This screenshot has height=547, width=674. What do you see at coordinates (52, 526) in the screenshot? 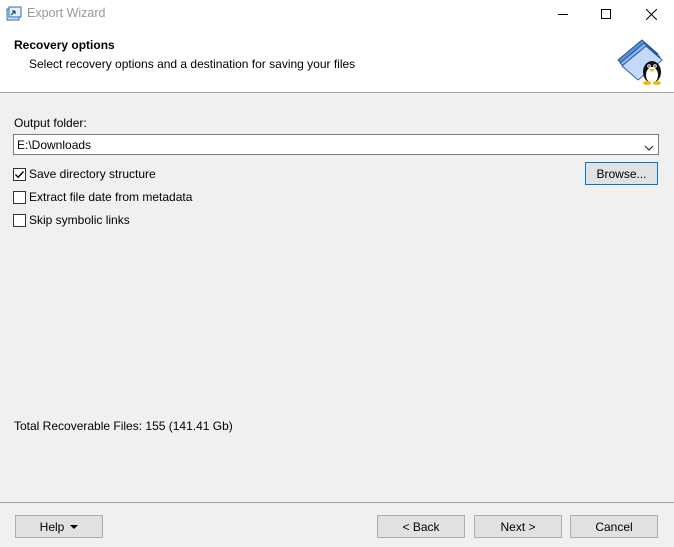
I see `help-button-label: Help` at bounding box center [52, 526].